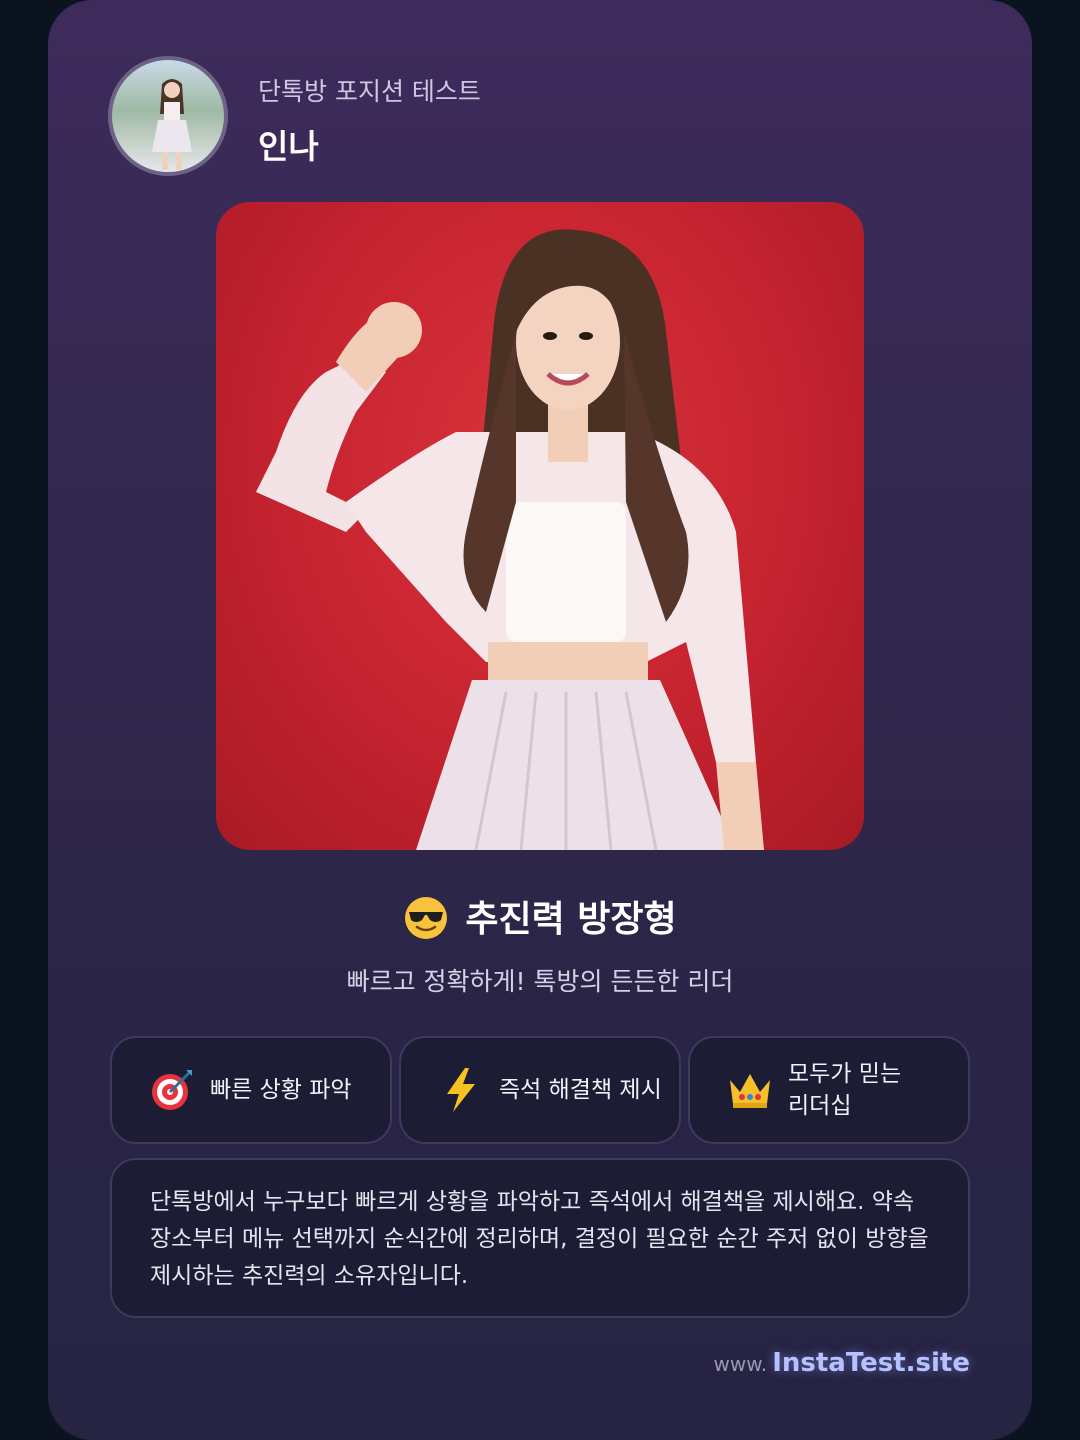 This screenshot has height=1440, width=1080. I want to click on profile-header: 단톡방 포지션 테스트 인나, so click(538, 116).